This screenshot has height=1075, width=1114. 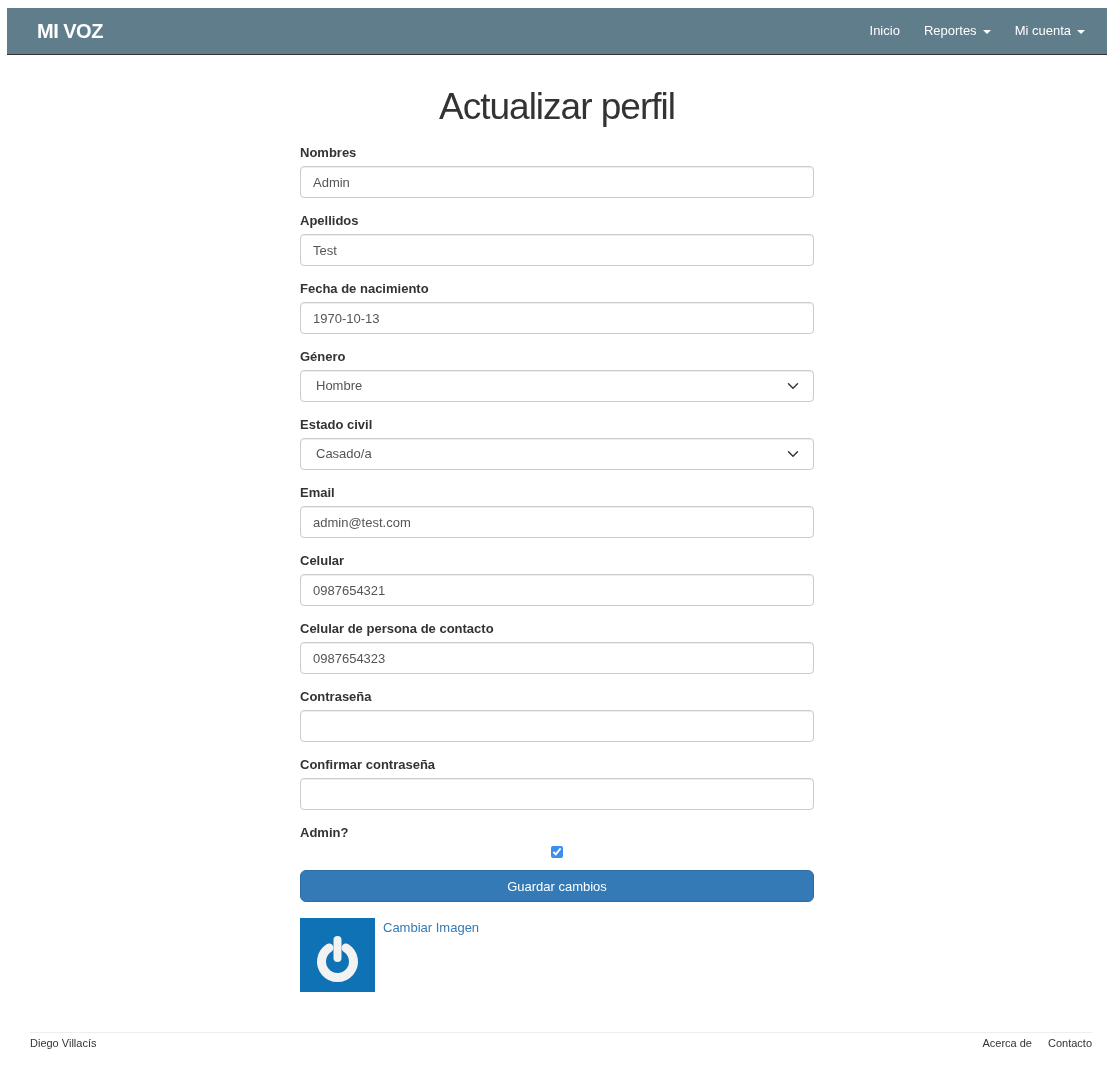 I want to click on input-field: Test, so click(x=557, y=250).